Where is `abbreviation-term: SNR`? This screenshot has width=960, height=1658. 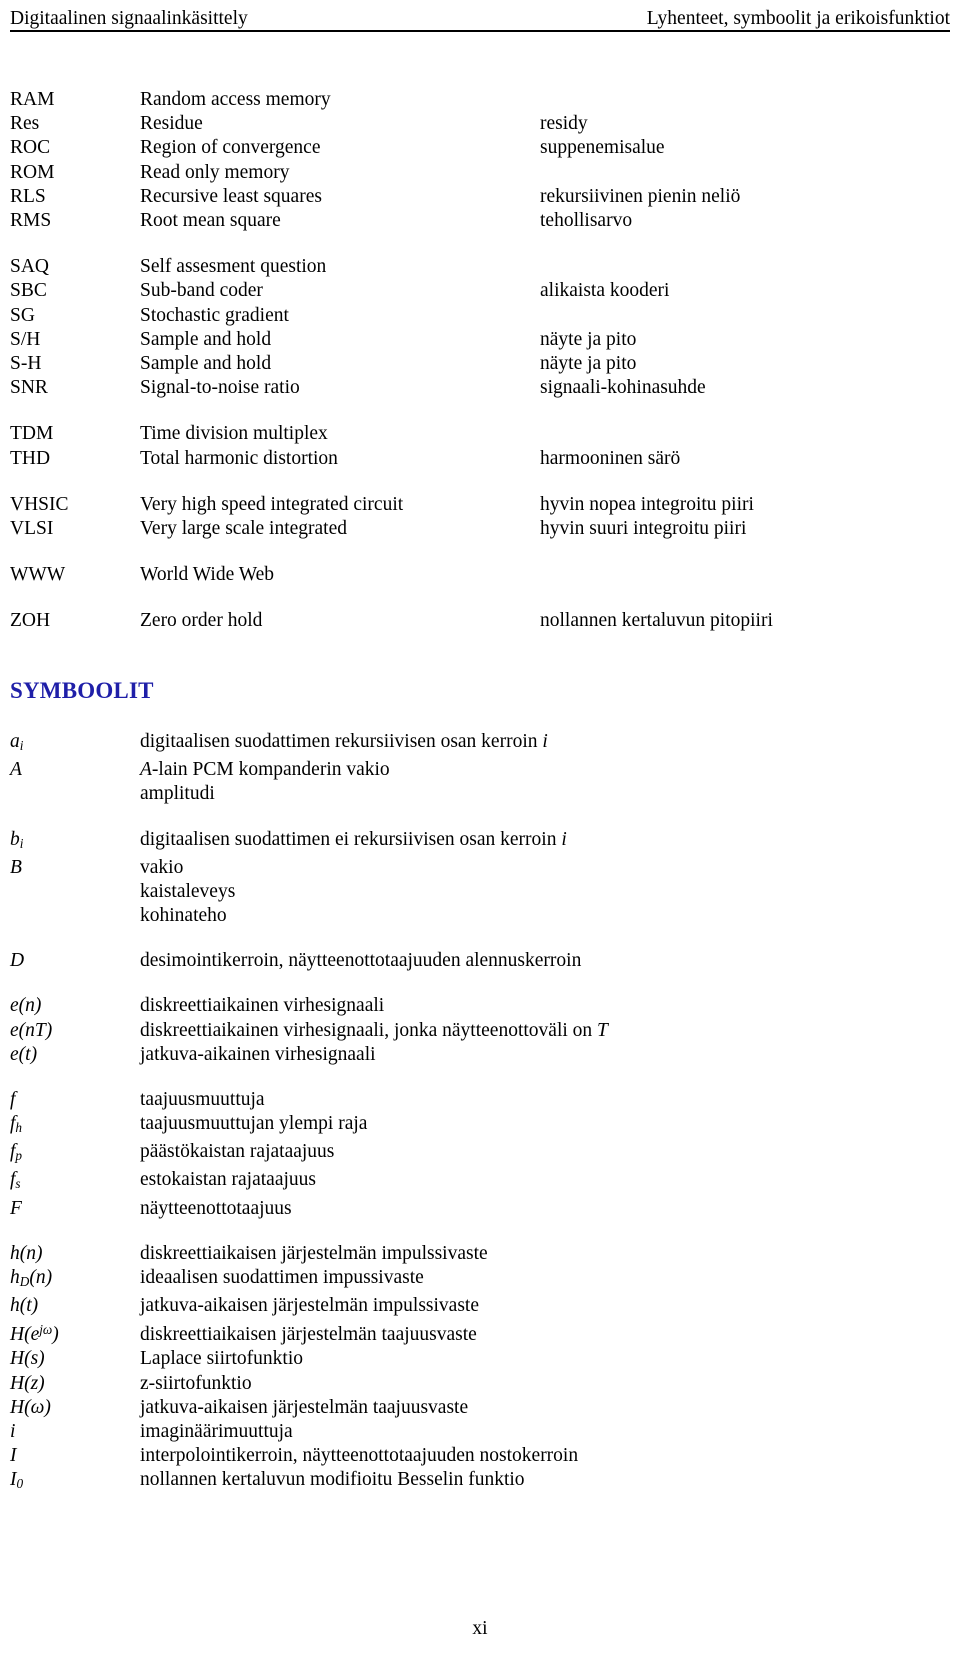
abbreviation-term: SNR is located at coordinates (29, 388).